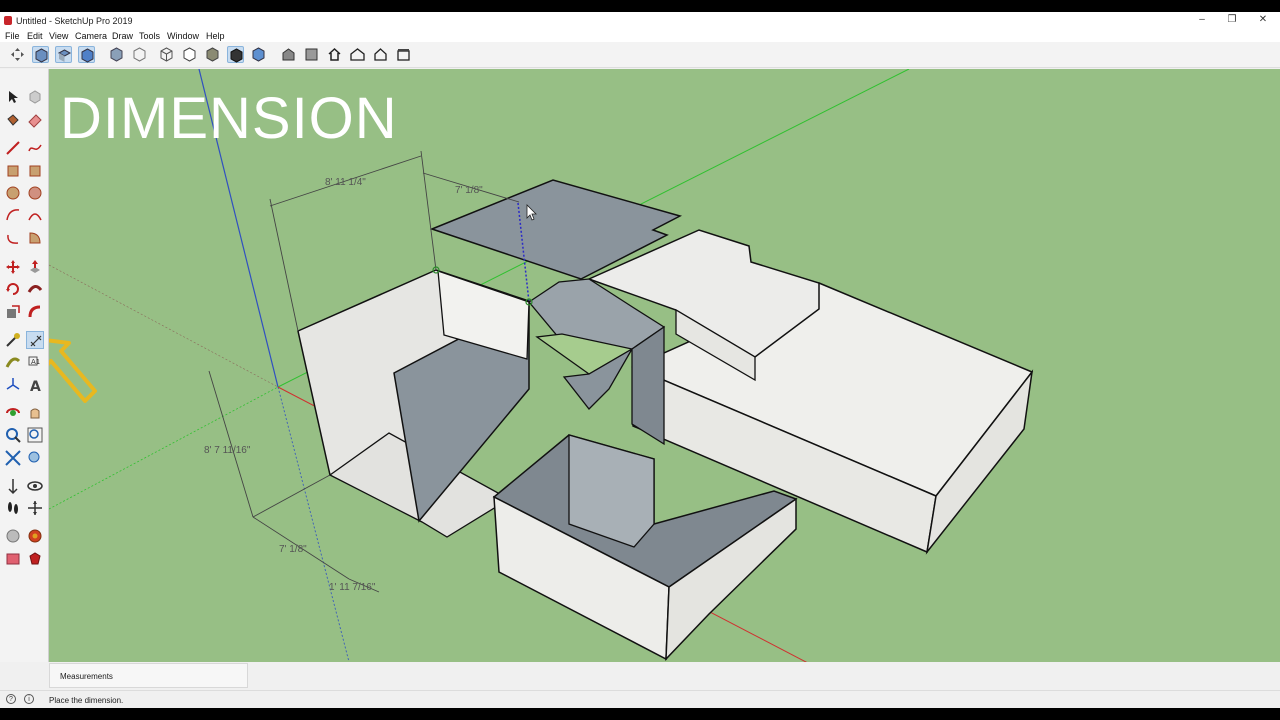  I want to click on dimension-8-7-11-16: 8' 7 11/16", so click(227, 450).